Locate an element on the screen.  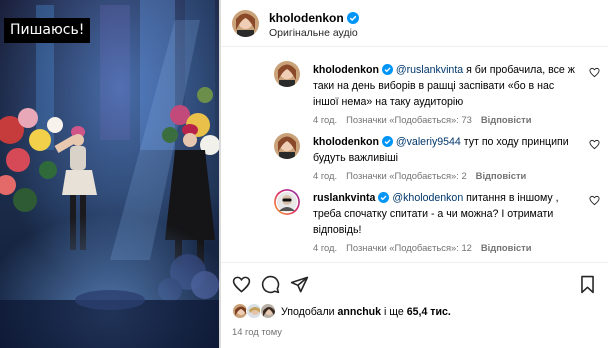
author-username-text: kholodenkon is located at coordinates (306, 18).